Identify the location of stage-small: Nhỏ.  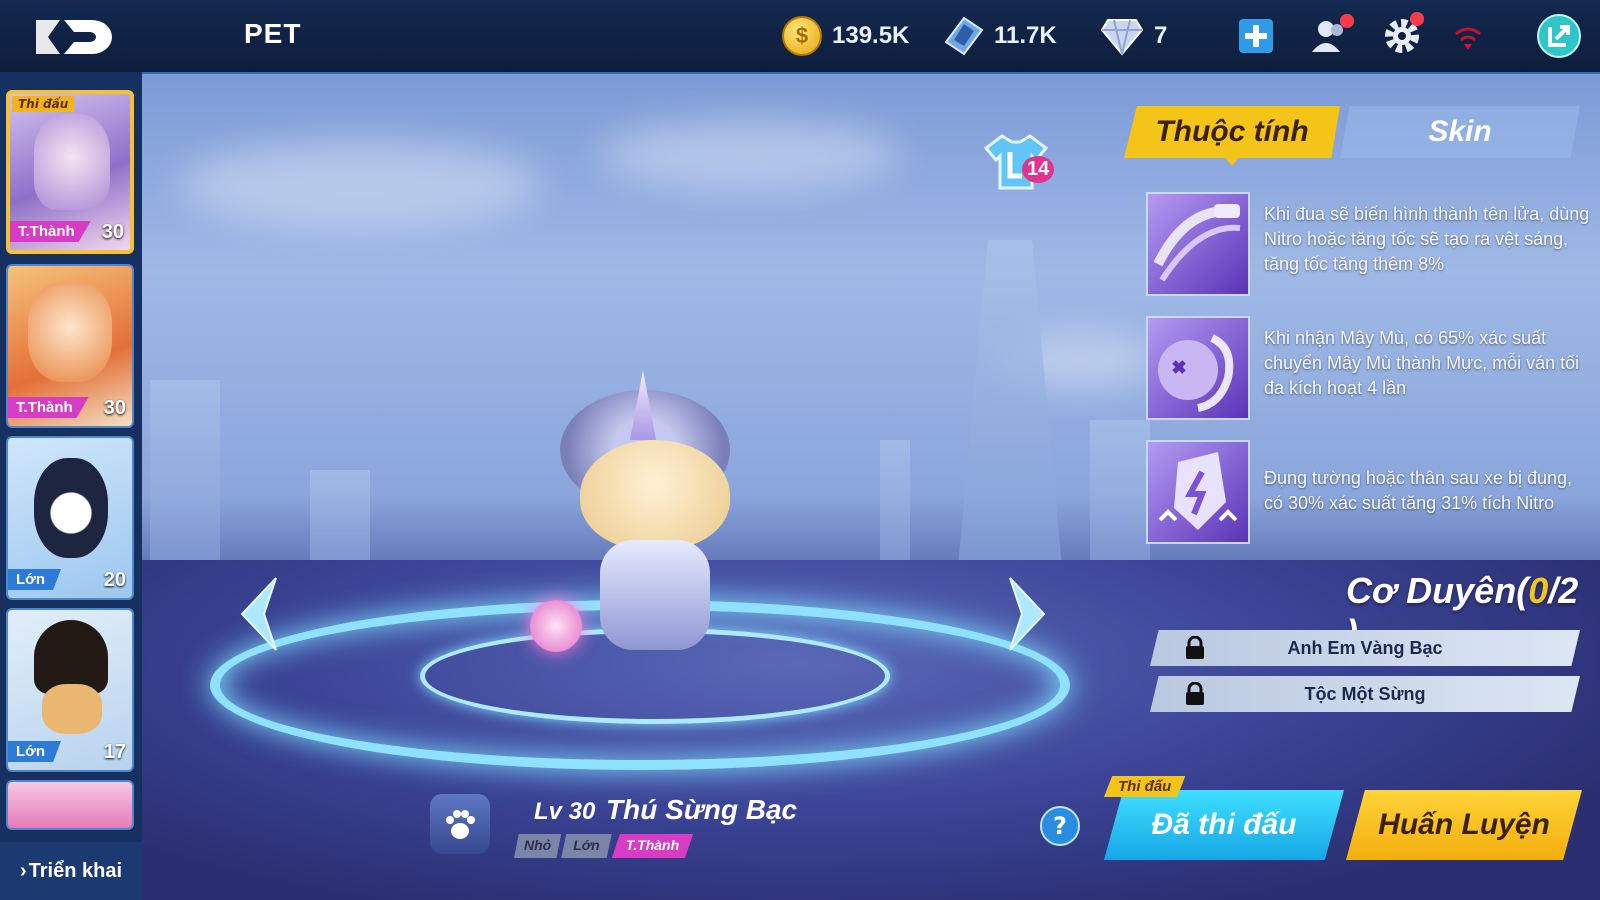
(538, 846).